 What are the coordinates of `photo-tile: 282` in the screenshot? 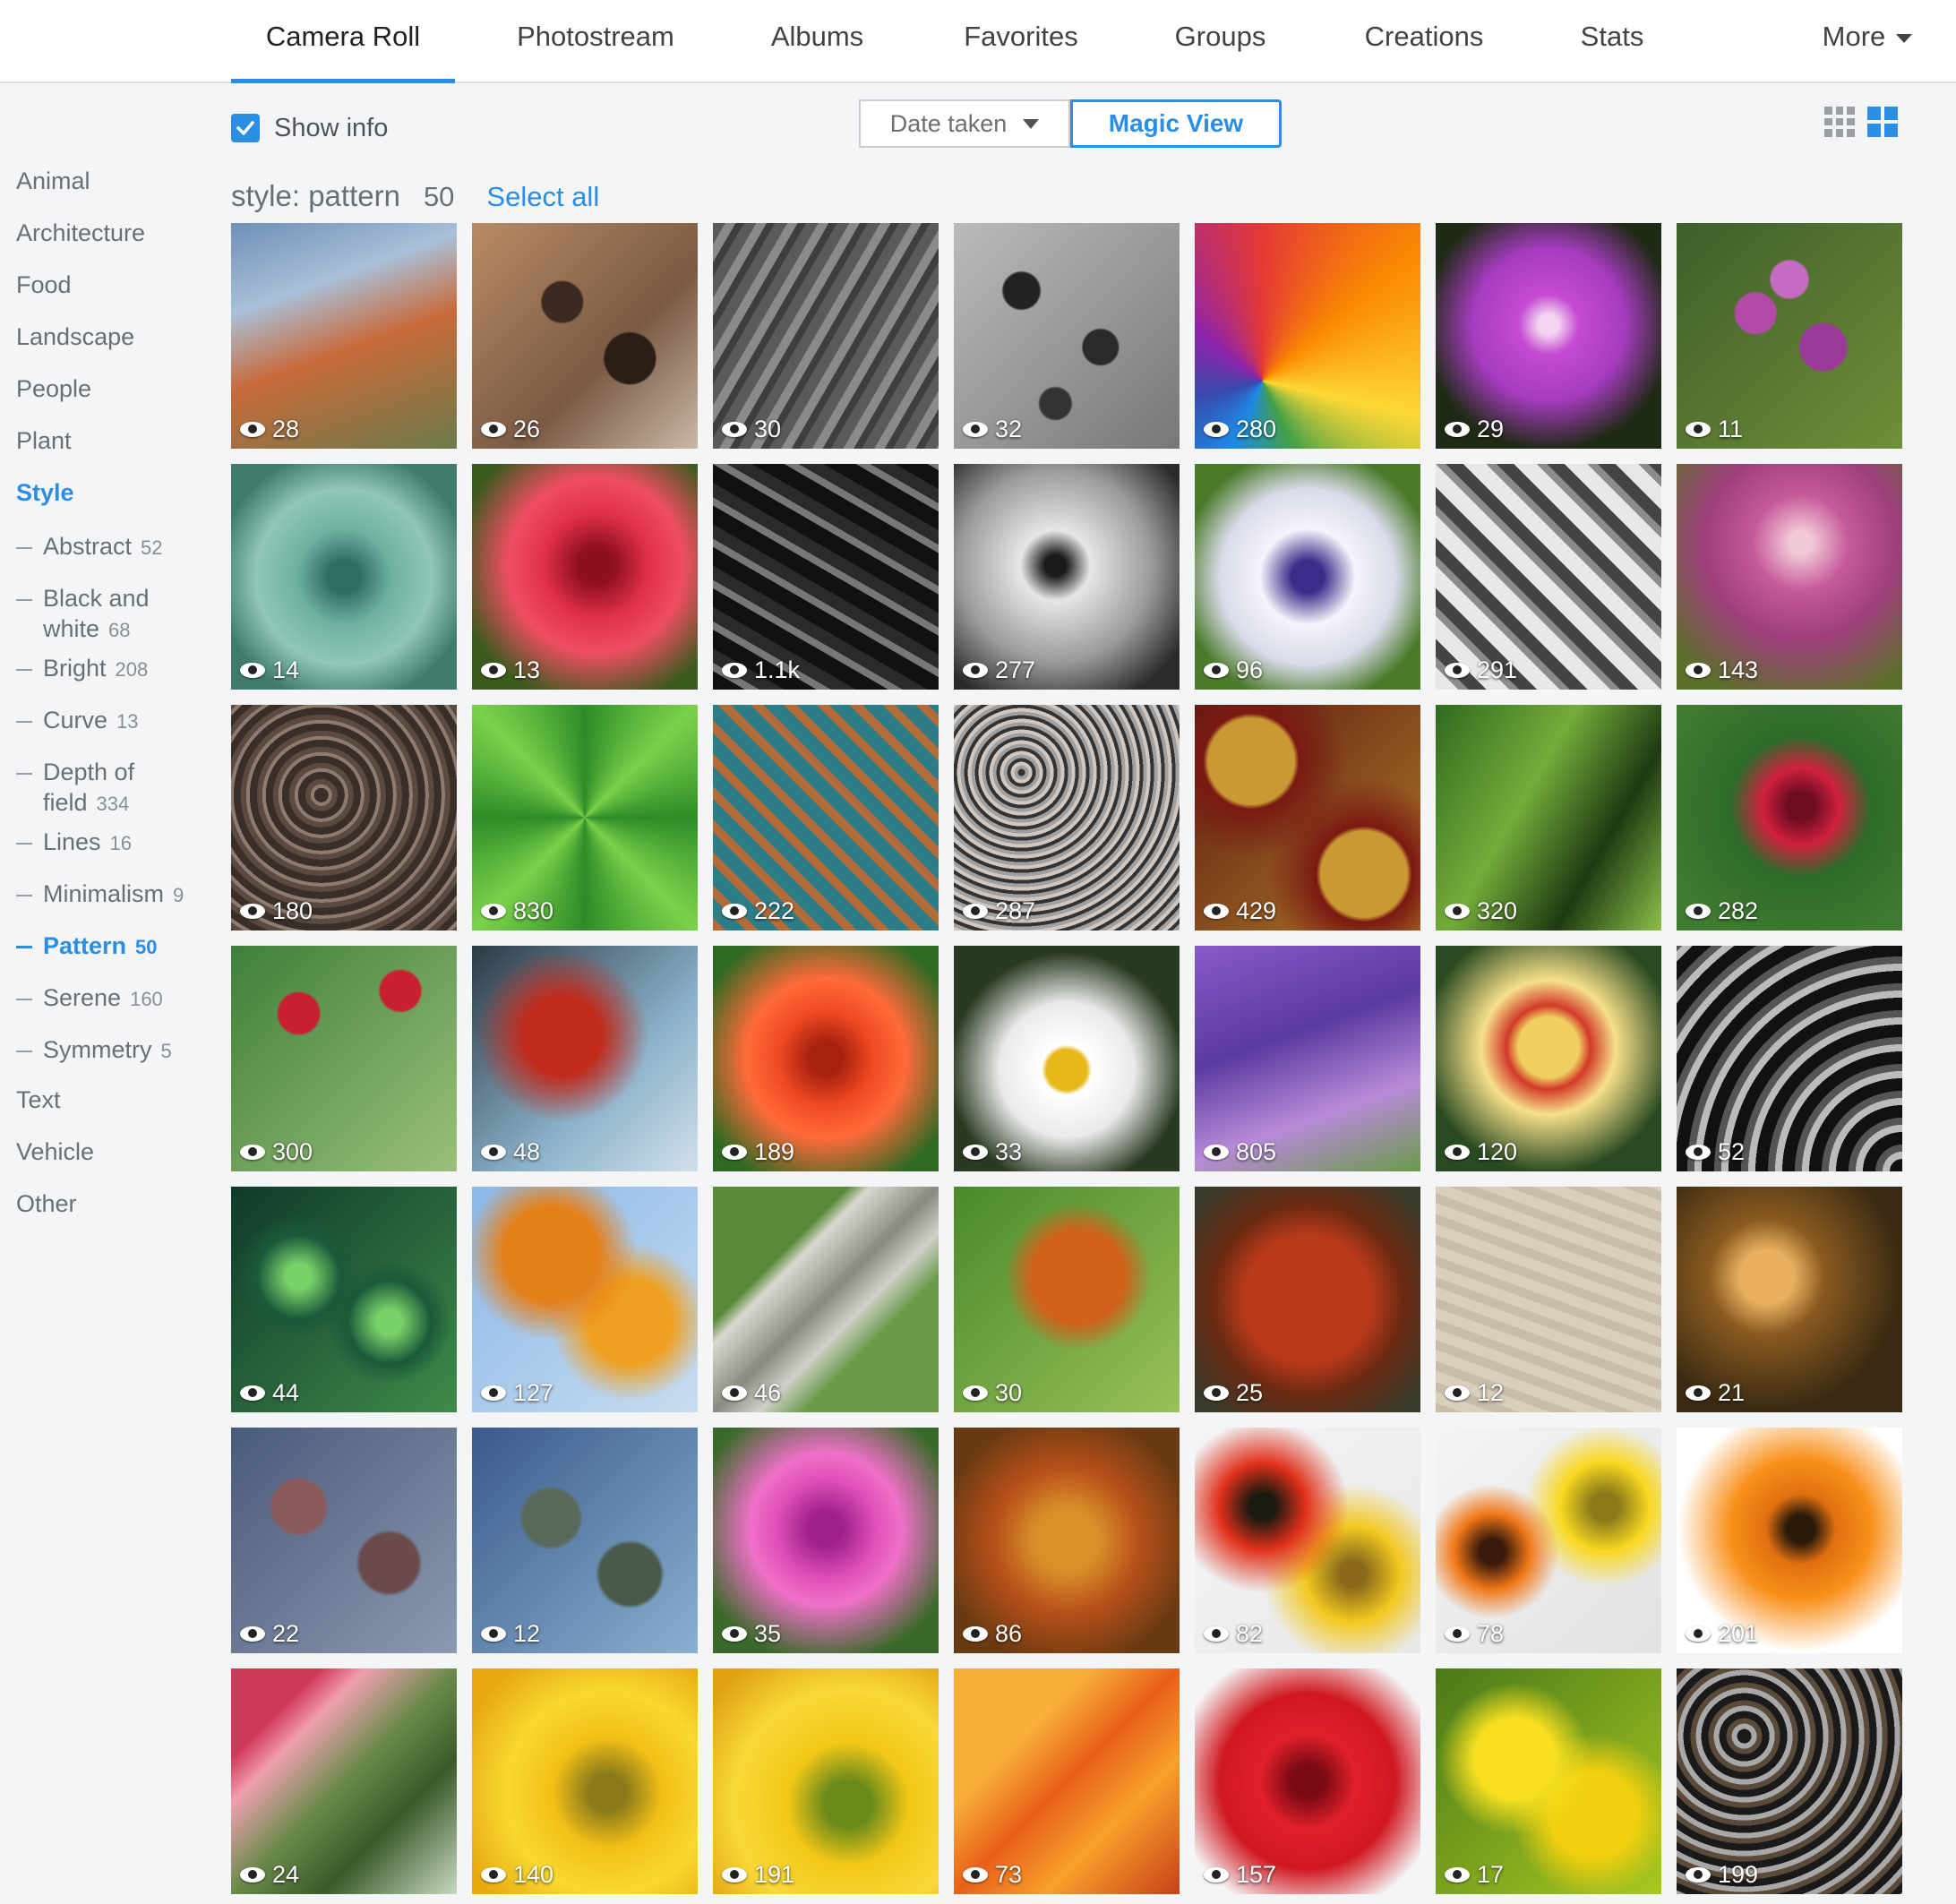 It's located at (1789, 818).